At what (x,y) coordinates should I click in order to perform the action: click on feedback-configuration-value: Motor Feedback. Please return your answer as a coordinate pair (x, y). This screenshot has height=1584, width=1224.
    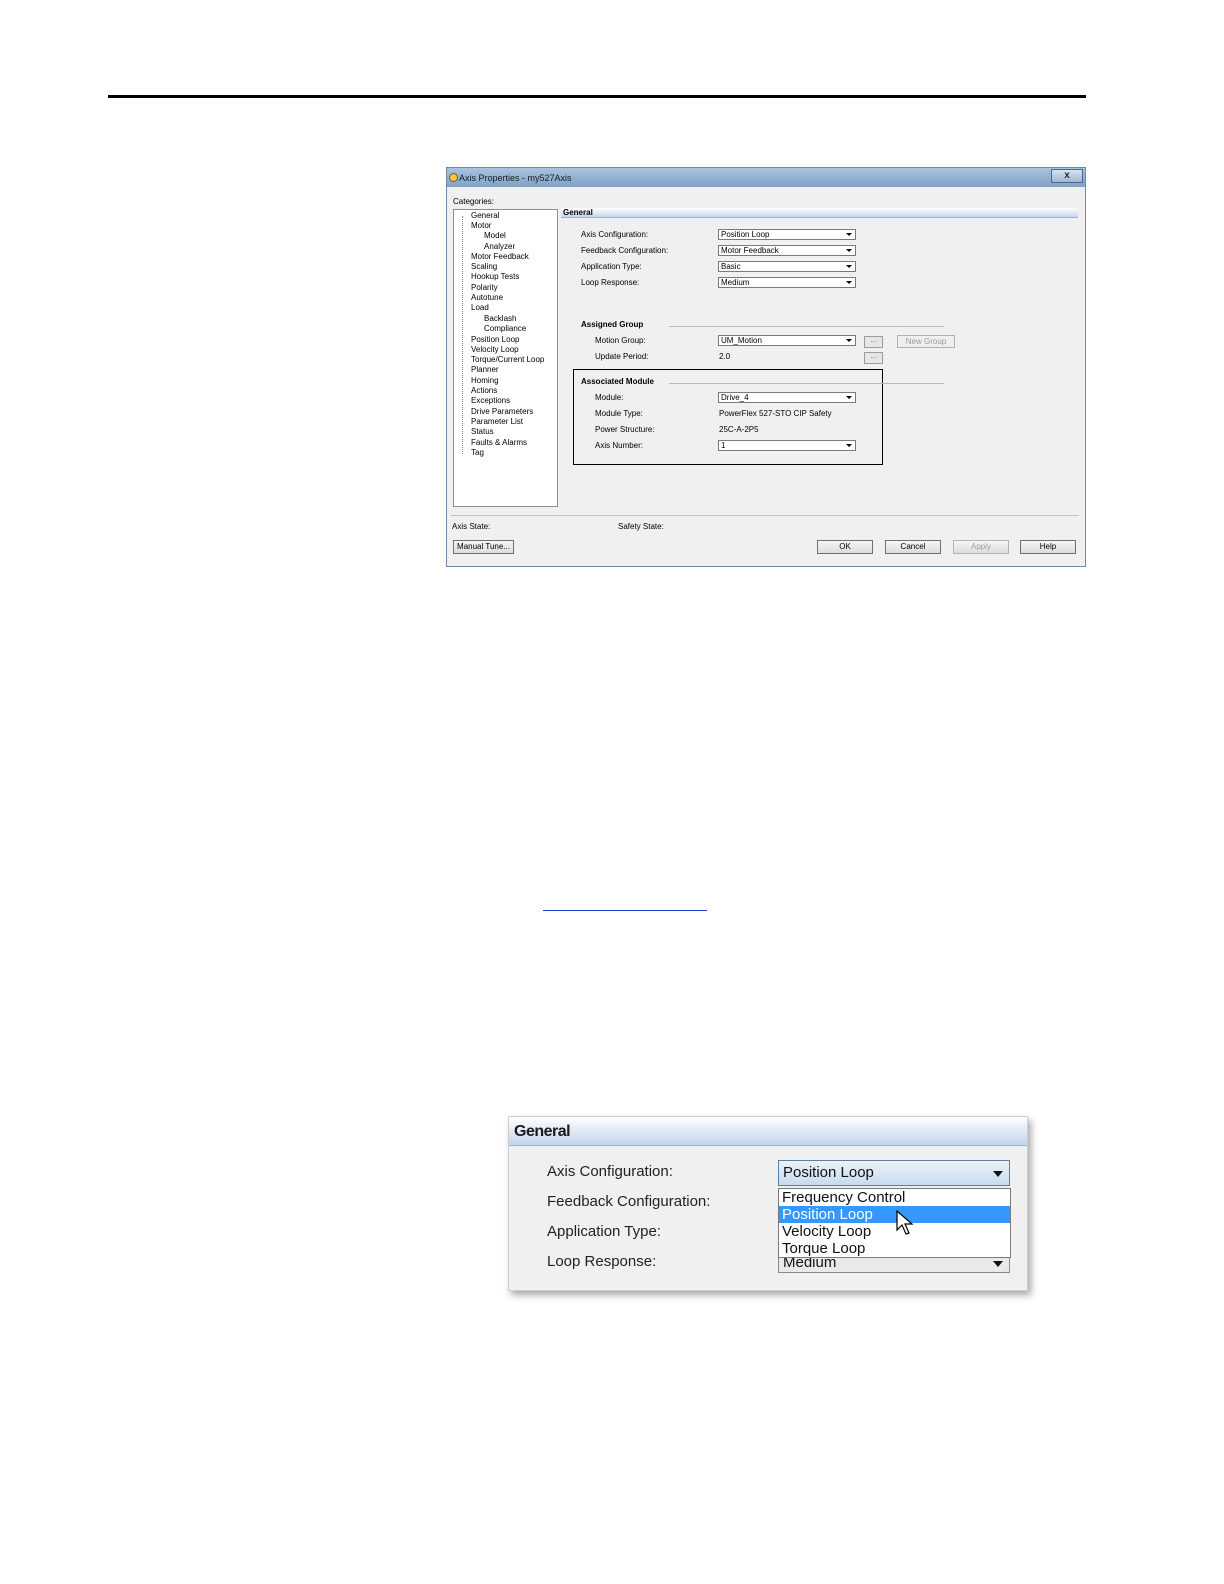
    Looking at the image, I should click on (750, 250).